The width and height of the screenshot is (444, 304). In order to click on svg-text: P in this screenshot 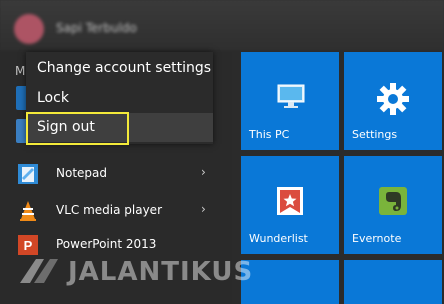, I will do `click(28, 245)`.